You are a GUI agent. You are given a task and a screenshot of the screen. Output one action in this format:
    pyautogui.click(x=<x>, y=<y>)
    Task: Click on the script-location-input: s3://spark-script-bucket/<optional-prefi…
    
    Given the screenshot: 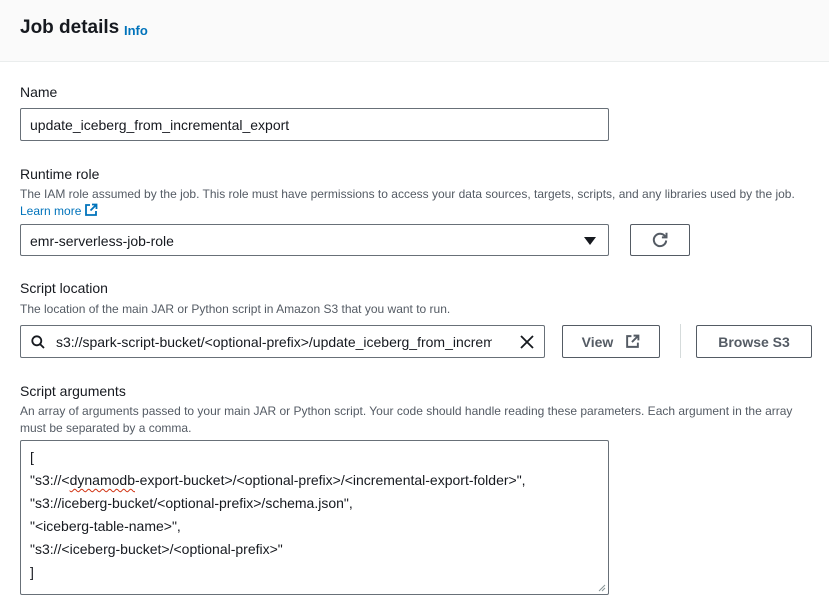 What is the action you would take?
    pyautogui.click(x=282, y=341)
    